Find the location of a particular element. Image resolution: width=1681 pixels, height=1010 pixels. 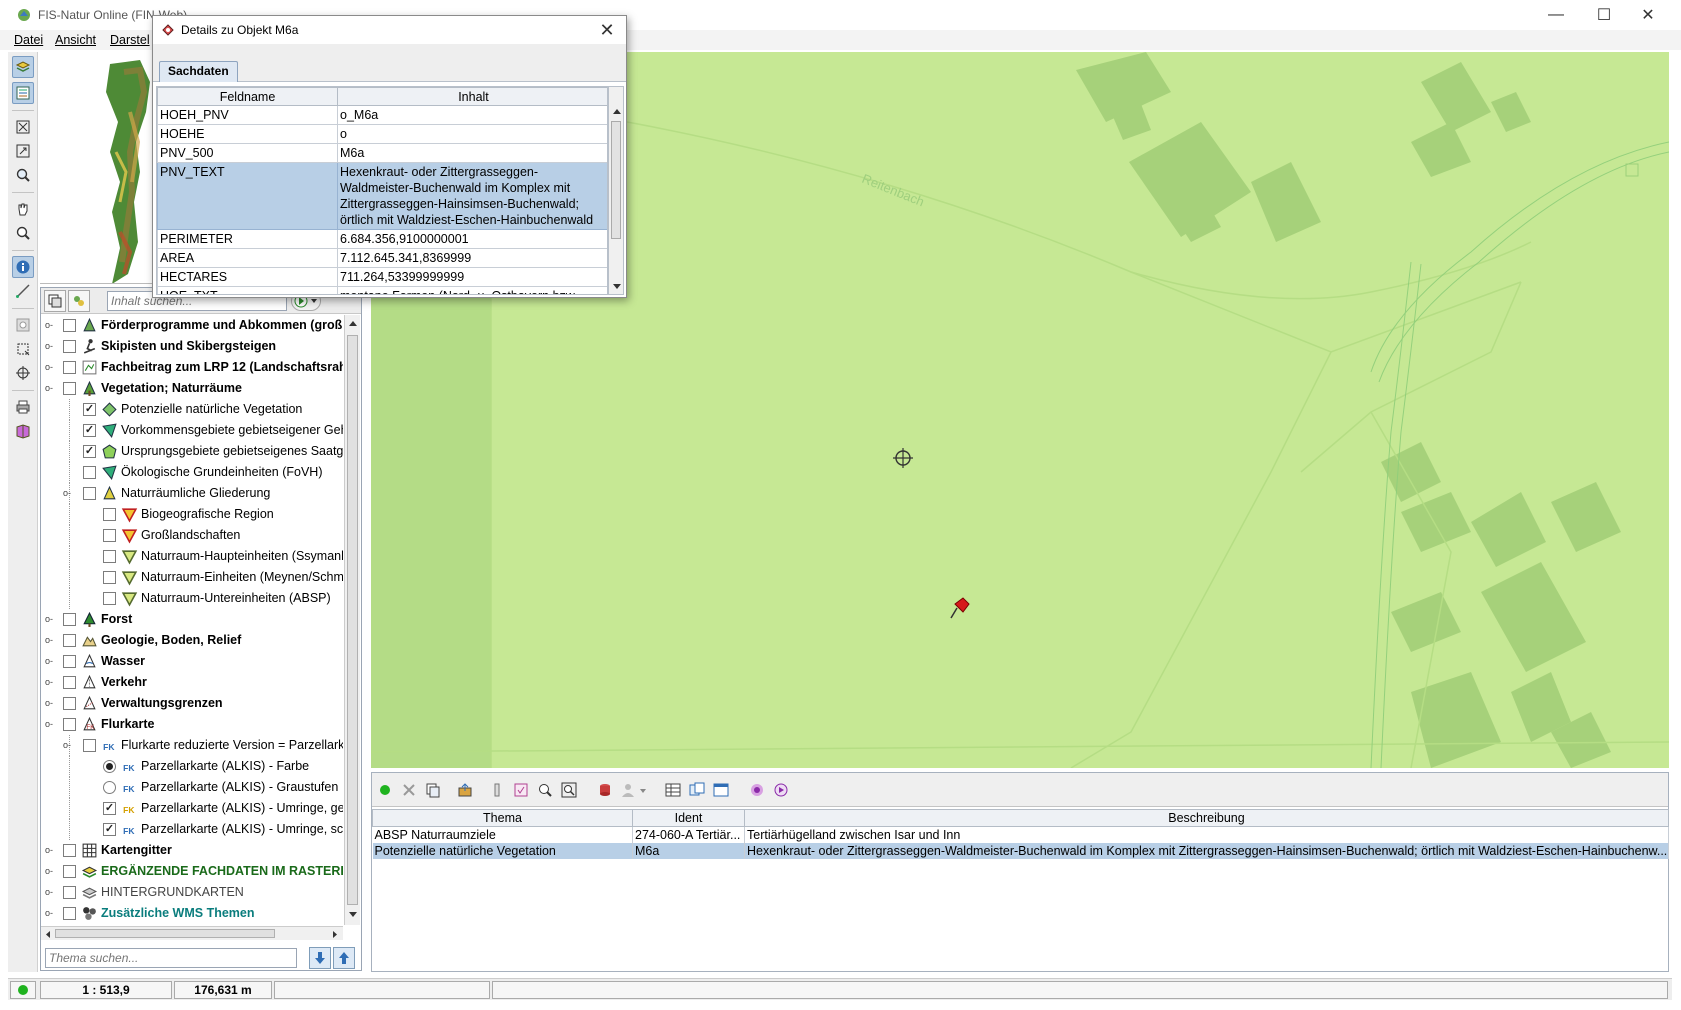

tree-item-geologie: o- Geologie, Boden, Relief is located at coordinates (192, 640).